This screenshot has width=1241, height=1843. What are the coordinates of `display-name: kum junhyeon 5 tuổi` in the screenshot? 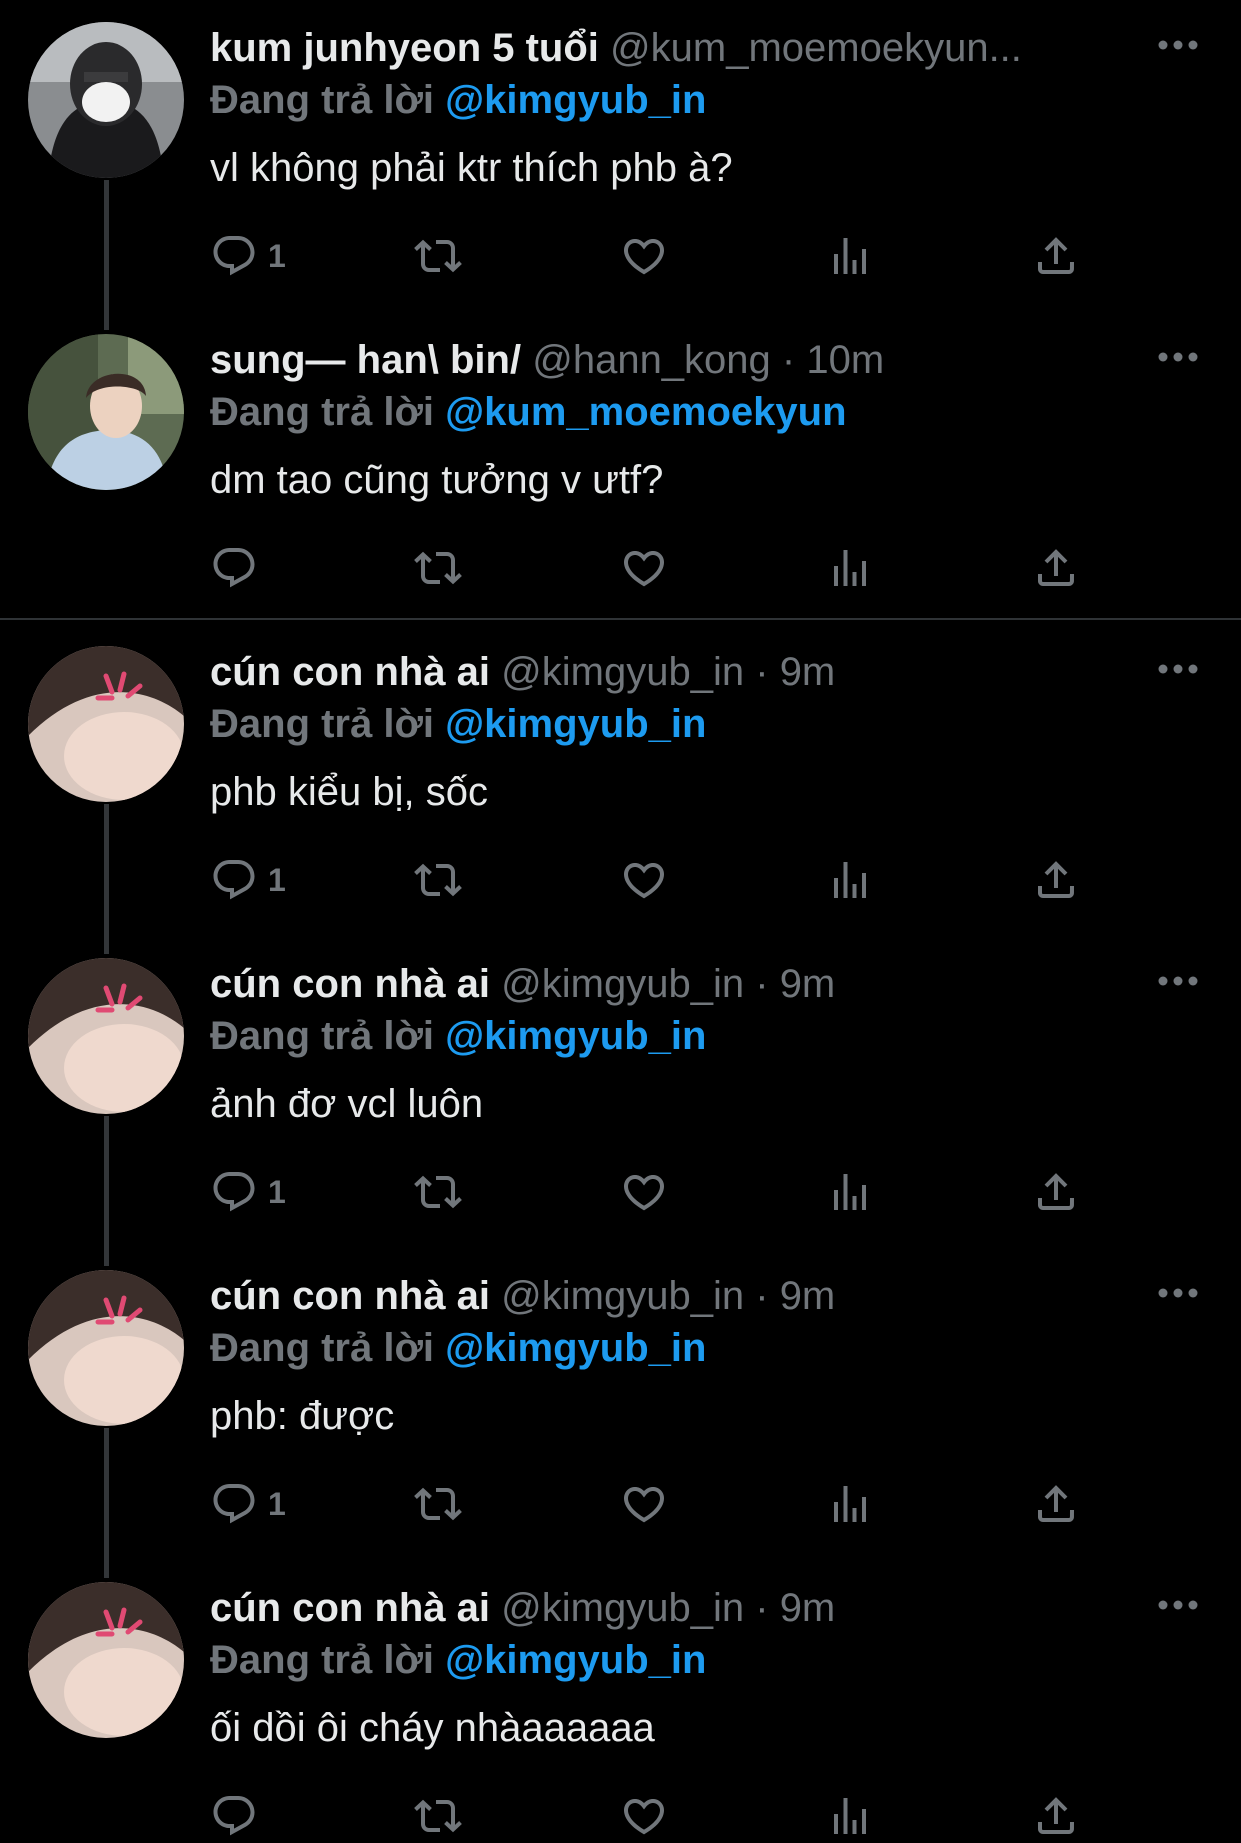 It's located at (404, 48).